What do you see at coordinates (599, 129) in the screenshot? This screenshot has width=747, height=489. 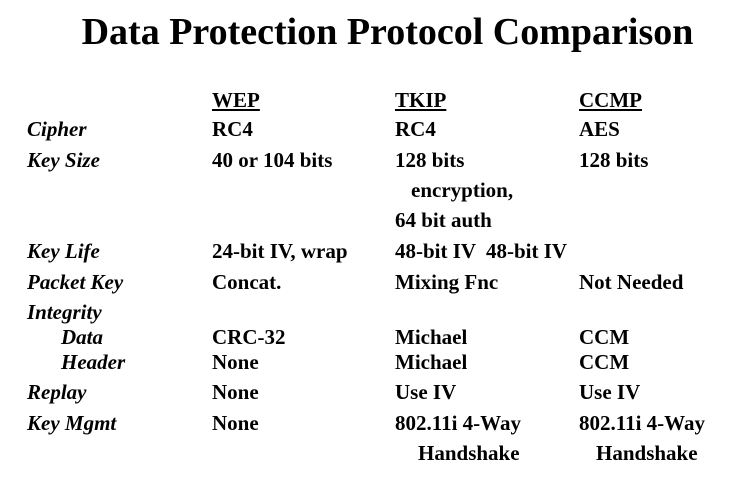 I see `cell-cipher-ccmp: AES` at bounding box center [599, 129].